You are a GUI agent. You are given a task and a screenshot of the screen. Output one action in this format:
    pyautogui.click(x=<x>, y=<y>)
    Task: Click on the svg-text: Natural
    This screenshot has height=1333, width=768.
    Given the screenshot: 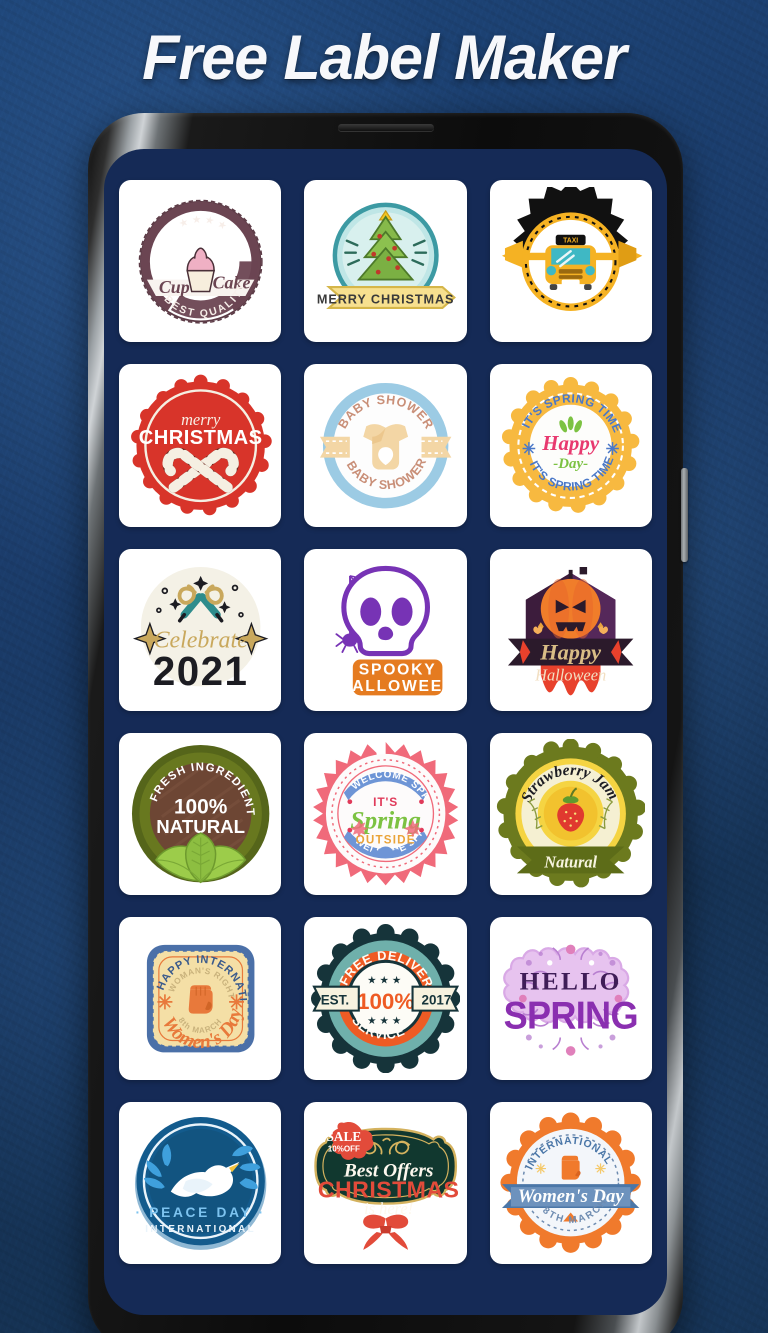 What is the action you would take?
    pyautogui.click(x=570, y=862)
    